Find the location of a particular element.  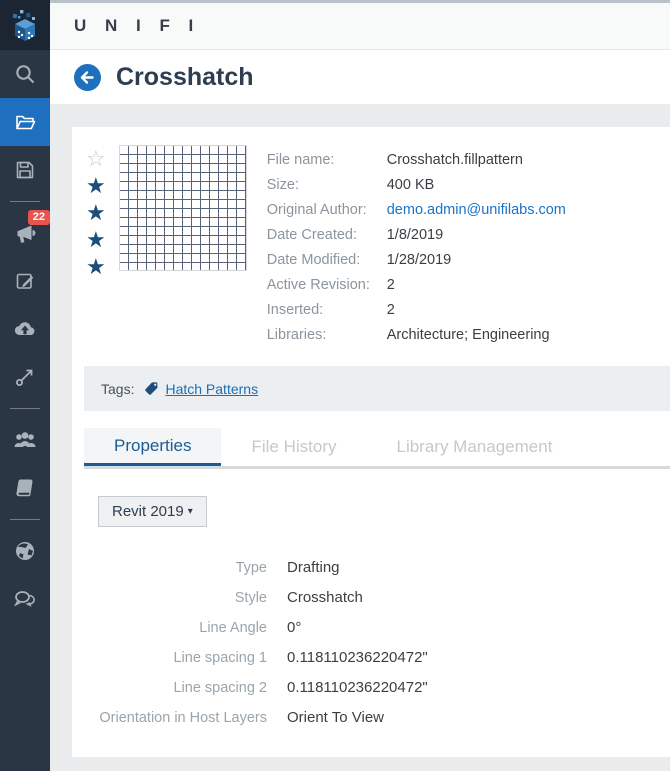

sidebar-item-edit is located at coordinates (25, 281).